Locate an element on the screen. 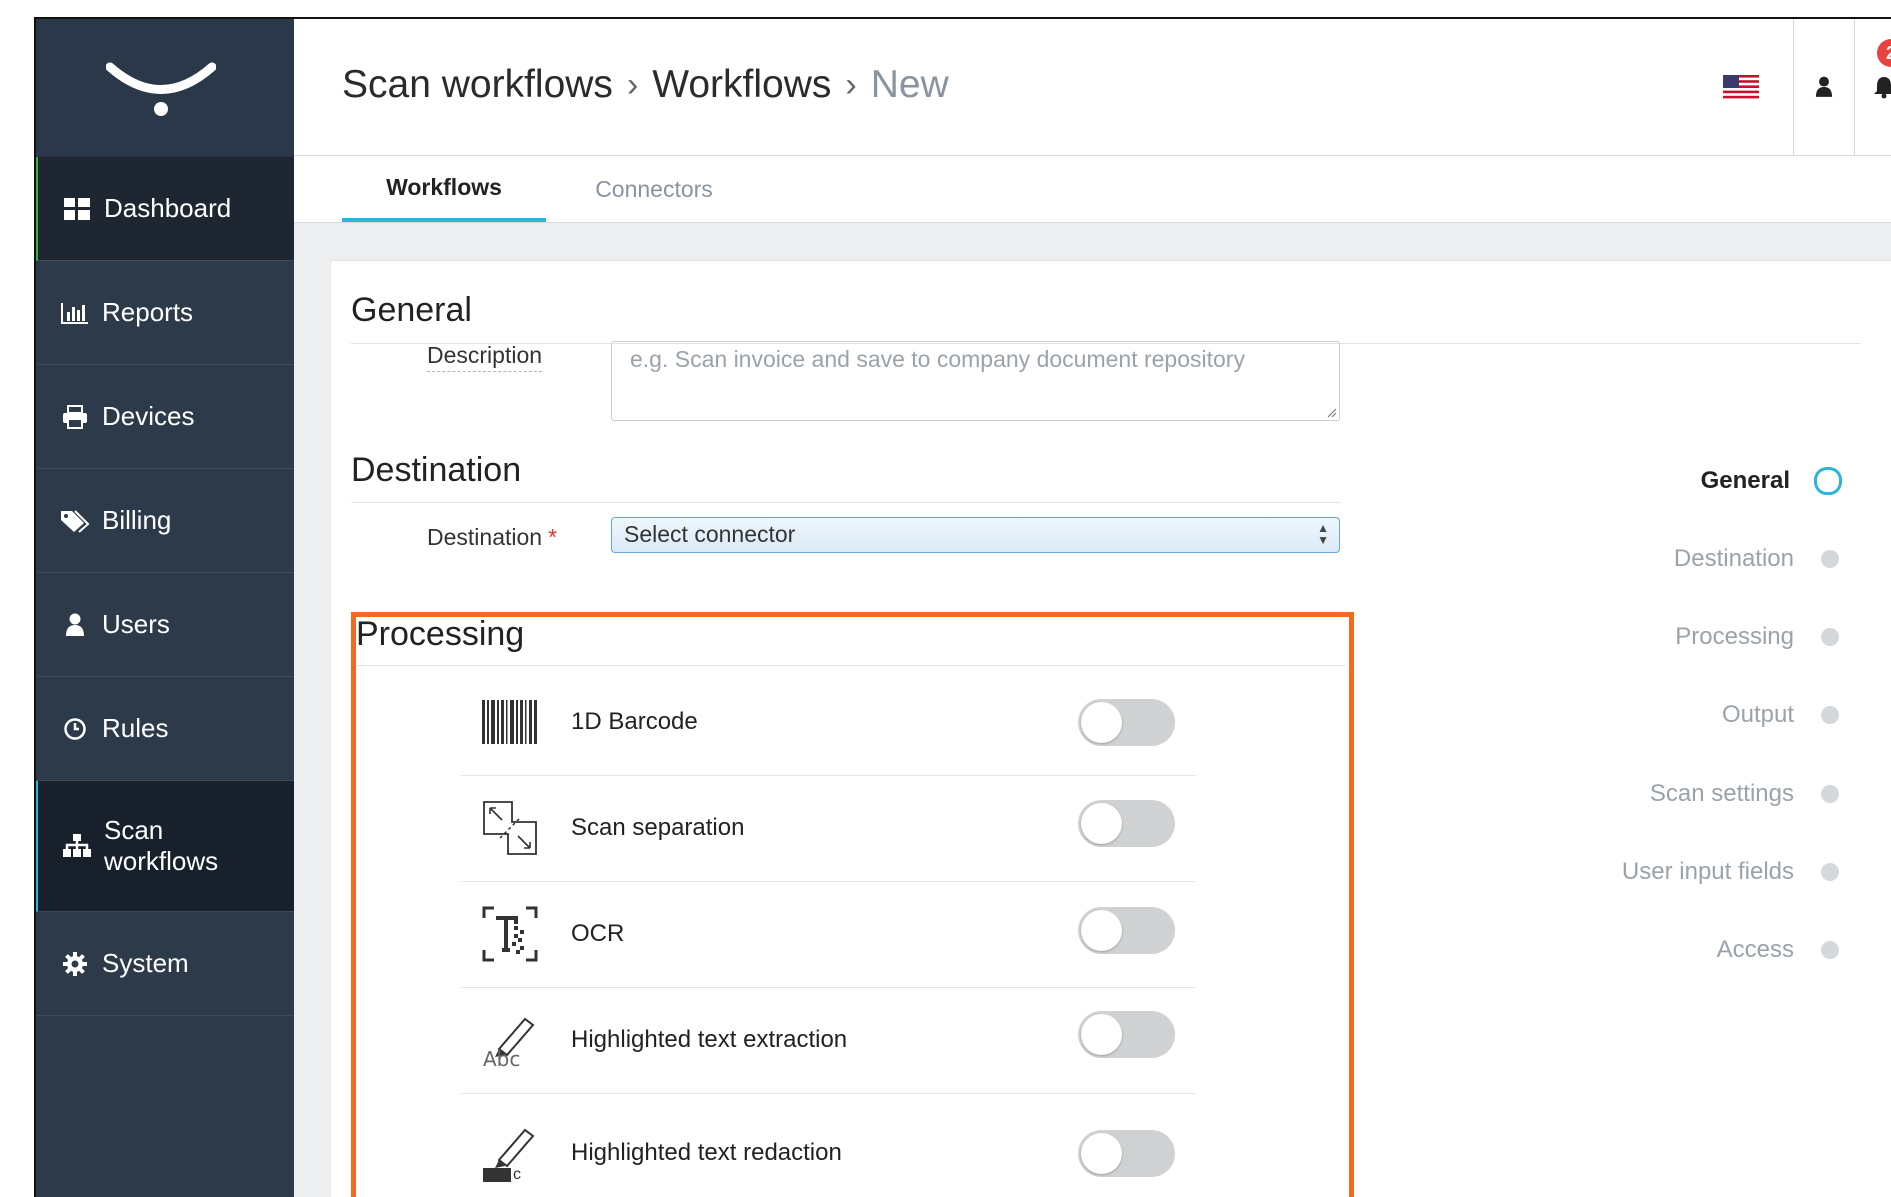  tab-connectors: Connectors is located at coordinates (654, 189).